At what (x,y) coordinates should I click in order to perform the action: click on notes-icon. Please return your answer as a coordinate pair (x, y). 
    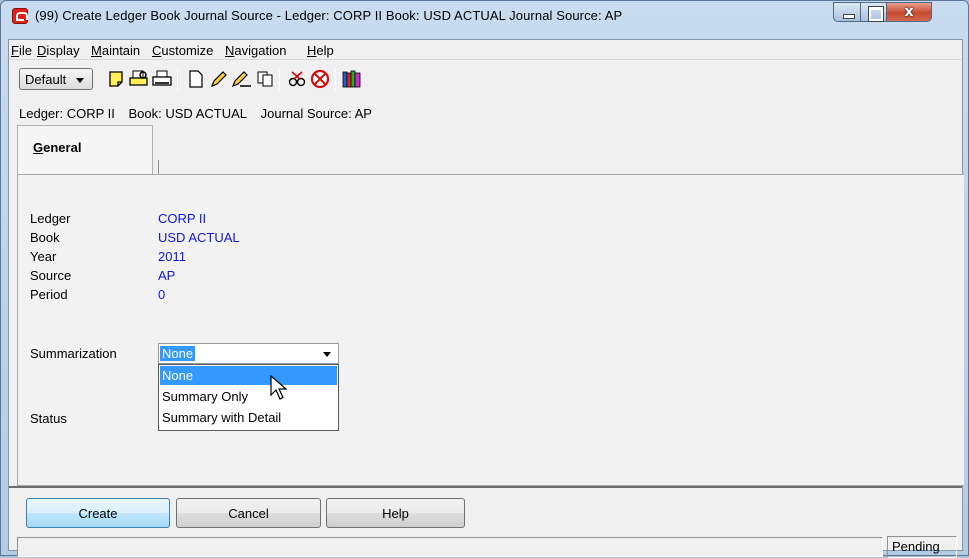
    Looking at the image, I should click on (116, 79).